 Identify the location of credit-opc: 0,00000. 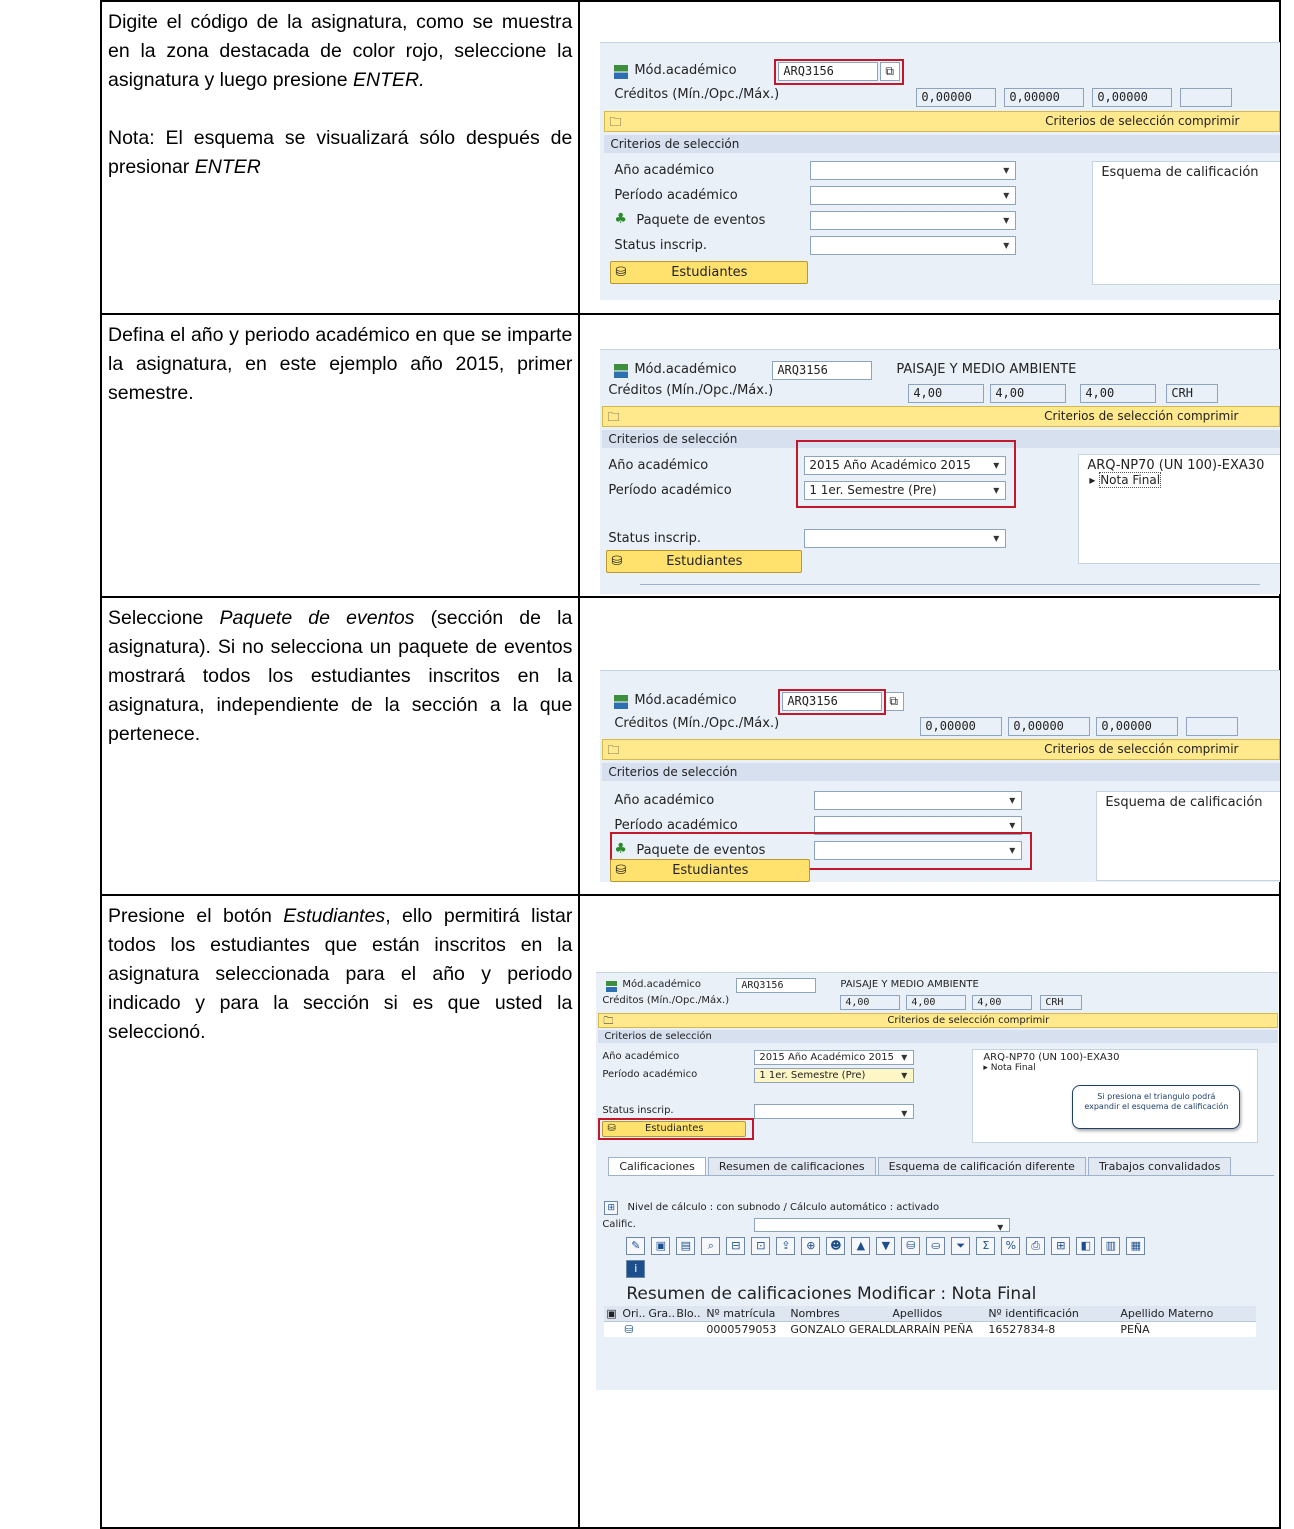
(1049, 726).